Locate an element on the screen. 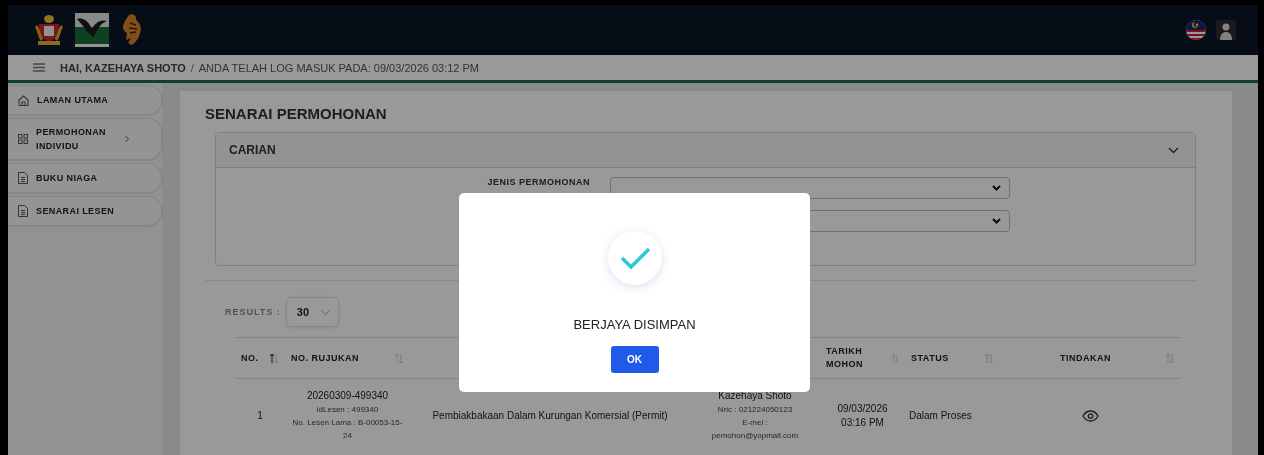 The height and width of the screenshot is (455, 1264). column-header: TARIKH MOHON is located at coordinates (858, 358).